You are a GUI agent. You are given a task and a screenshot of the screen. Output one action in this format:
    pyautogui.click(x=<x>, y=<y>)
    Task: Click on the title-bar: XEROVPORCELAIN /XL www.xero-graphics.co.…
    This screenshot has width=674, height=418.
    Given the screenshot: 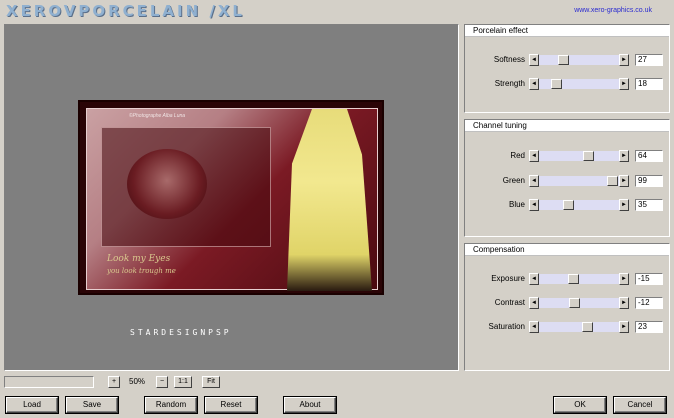 What is the action you would take?
    pyautogui.click(x=337, y=11)
    